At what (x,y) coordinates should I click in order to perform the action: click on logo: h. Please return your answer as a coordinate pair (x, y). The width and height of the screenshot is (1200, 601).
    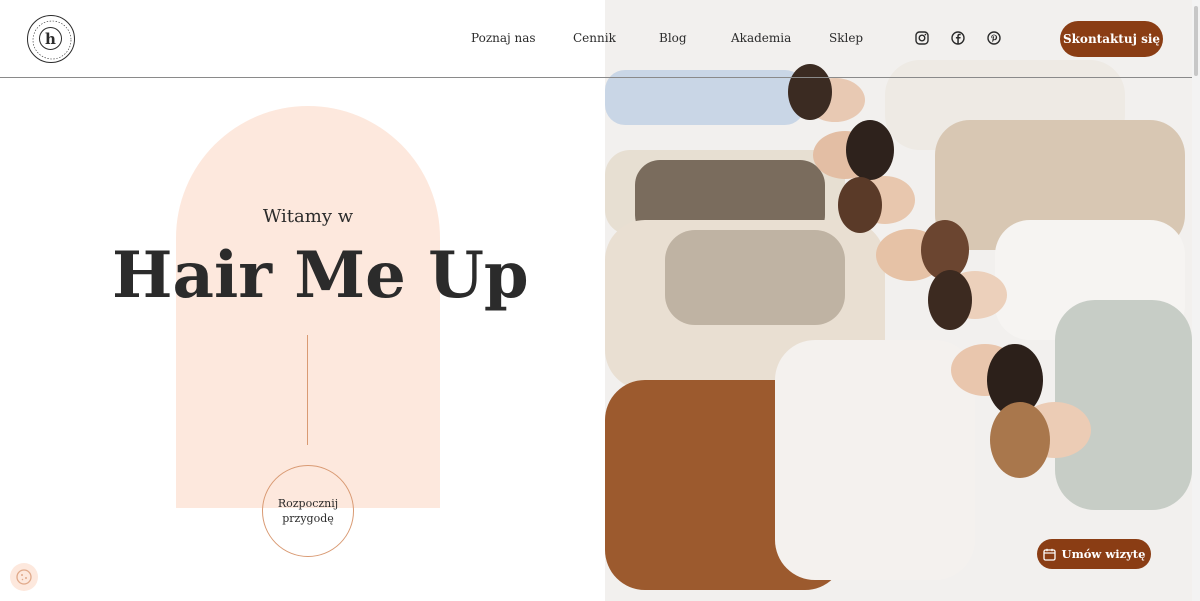
    Looking at the image, I should click on (51, 39).